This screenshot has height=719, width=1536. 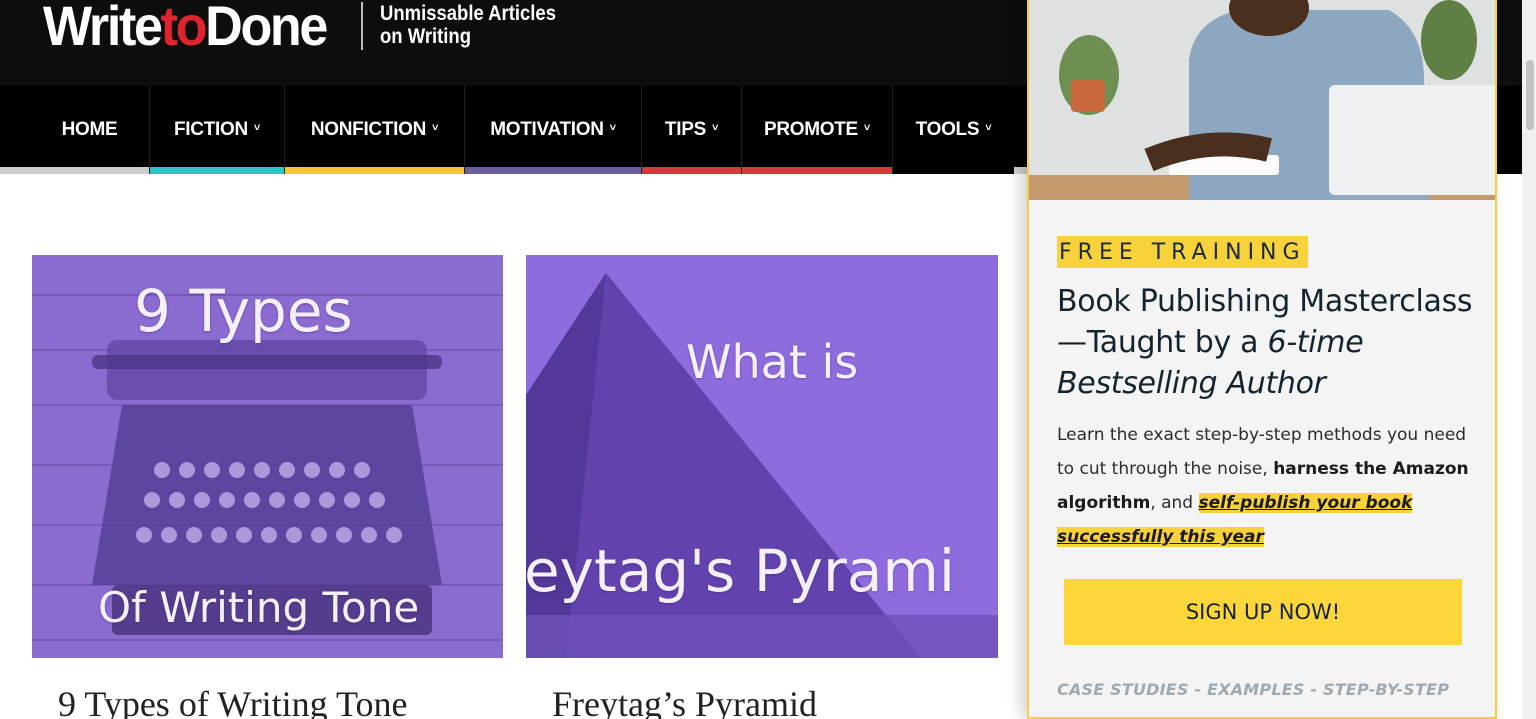 I want to click on thumbnail-caption-bottom: eytag's Pyrami, so click(x=741, y=571).